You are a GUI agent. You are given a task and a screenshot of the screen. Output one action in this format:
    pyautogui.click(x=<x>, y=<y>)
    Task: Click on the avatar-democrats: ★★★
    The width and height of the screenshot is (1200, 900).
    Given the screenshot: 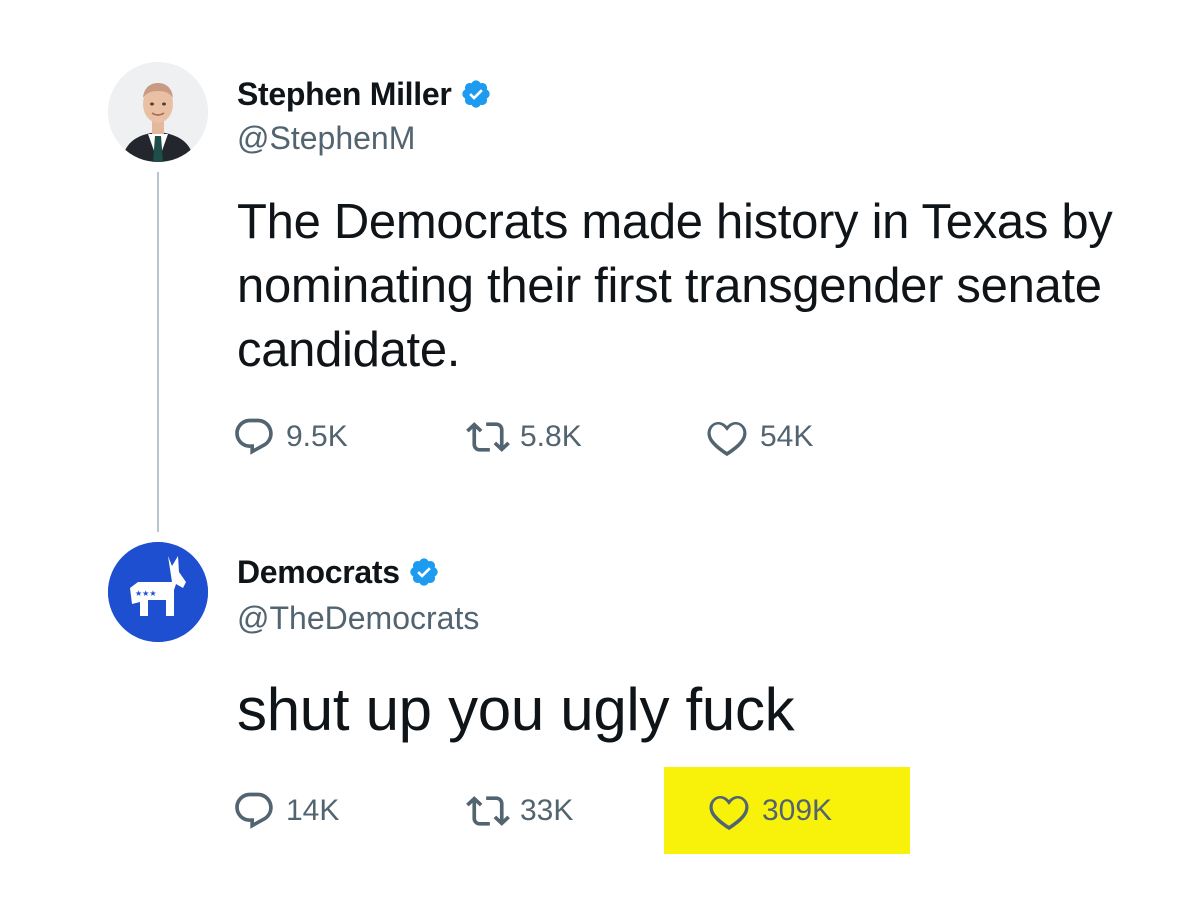 What is the action you would take?
    pyautogui.click(x=158, y=592)
    